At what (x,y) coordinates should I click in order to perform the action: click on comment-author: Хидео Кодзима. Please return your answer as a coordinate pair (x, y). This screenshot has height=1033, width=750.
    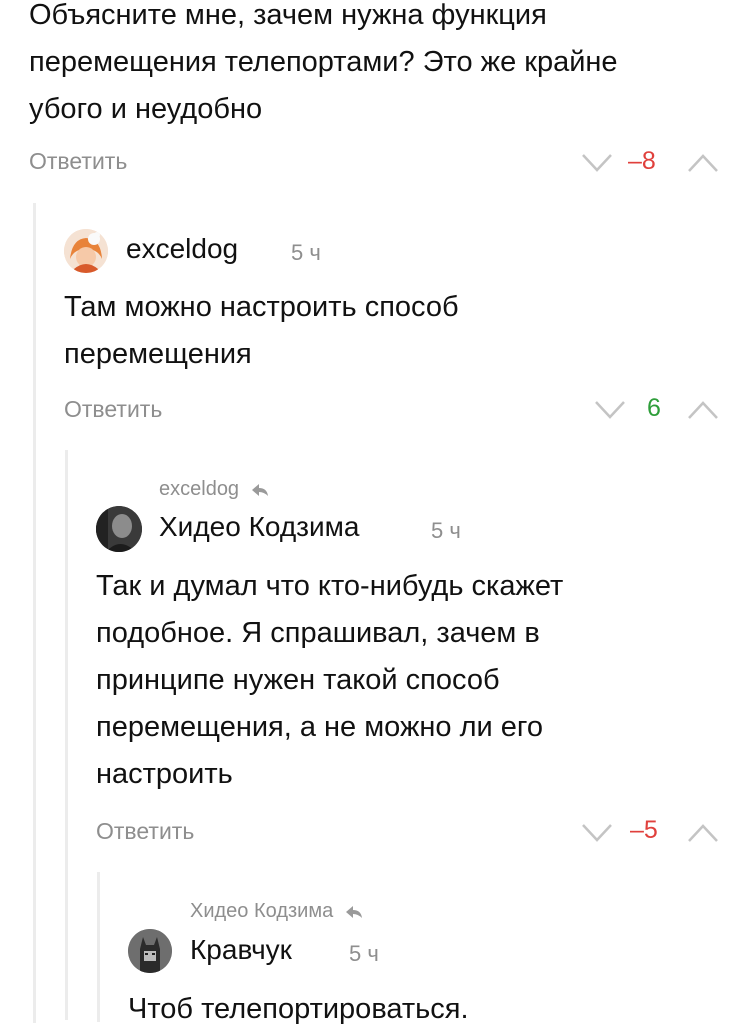
    Looking at the image, I should click on (259, 527).